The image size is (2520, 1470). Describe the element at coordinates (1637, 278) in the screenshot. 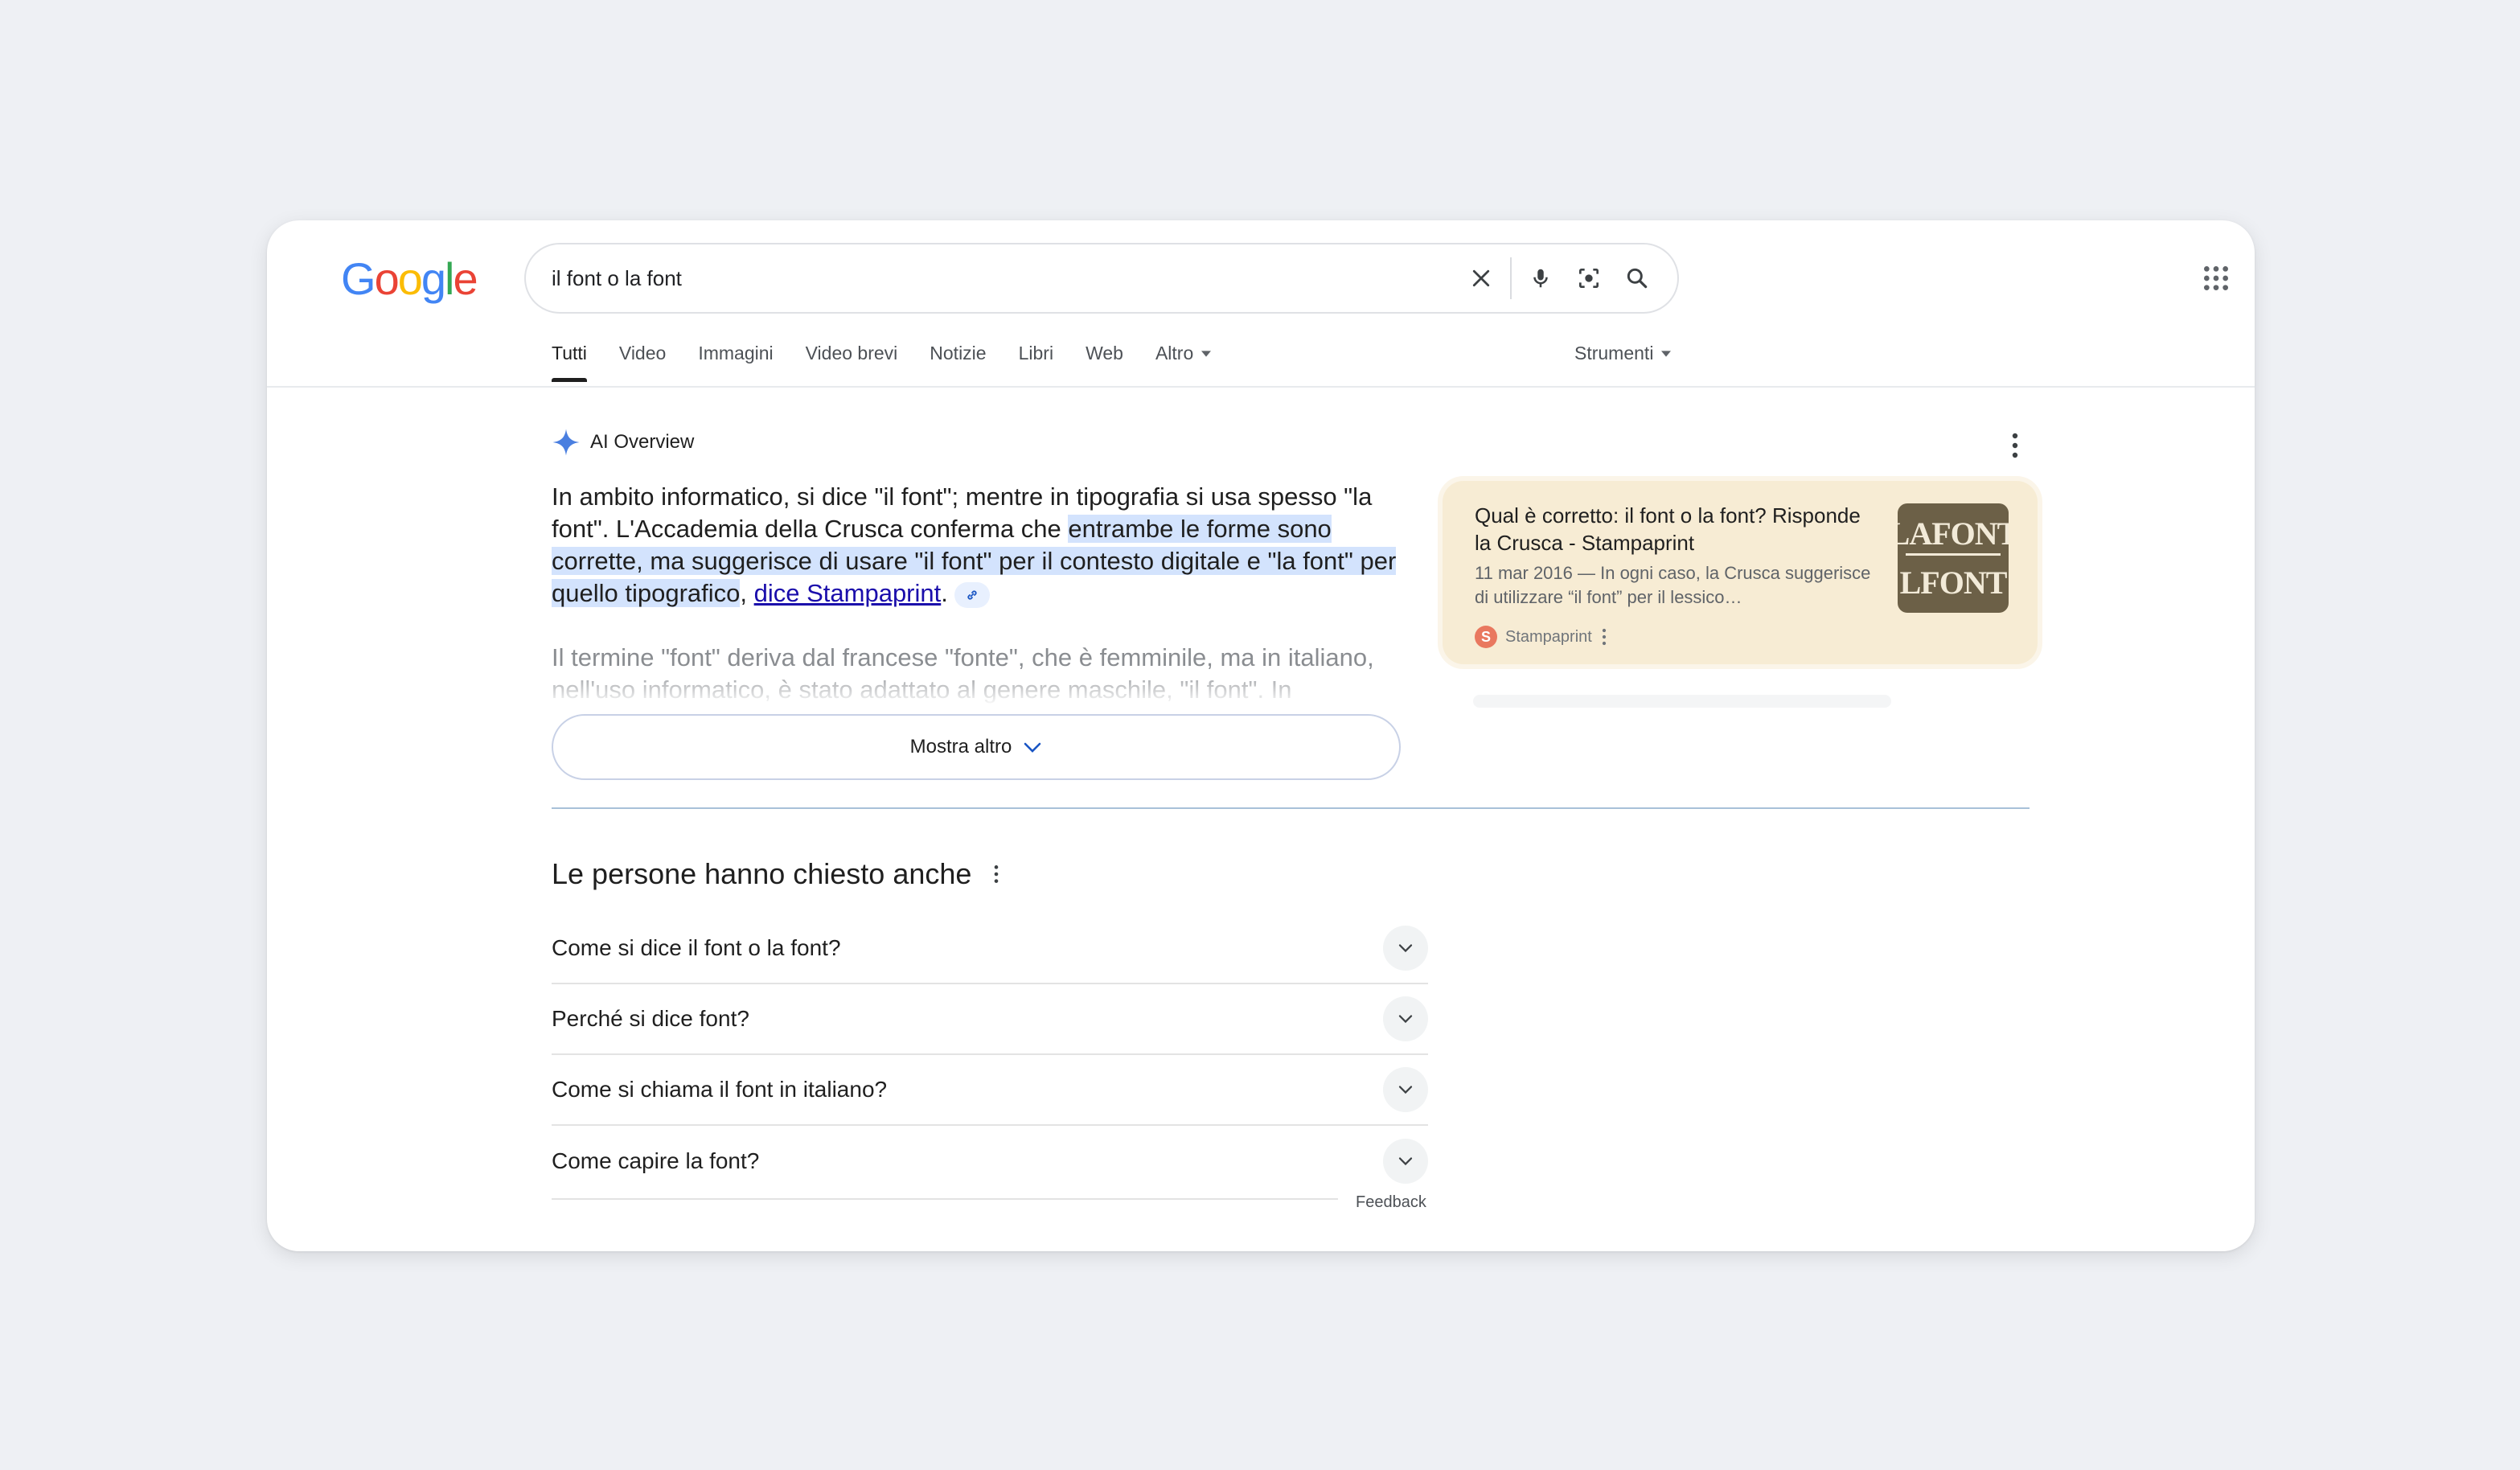

I see `search-icon` at that location.